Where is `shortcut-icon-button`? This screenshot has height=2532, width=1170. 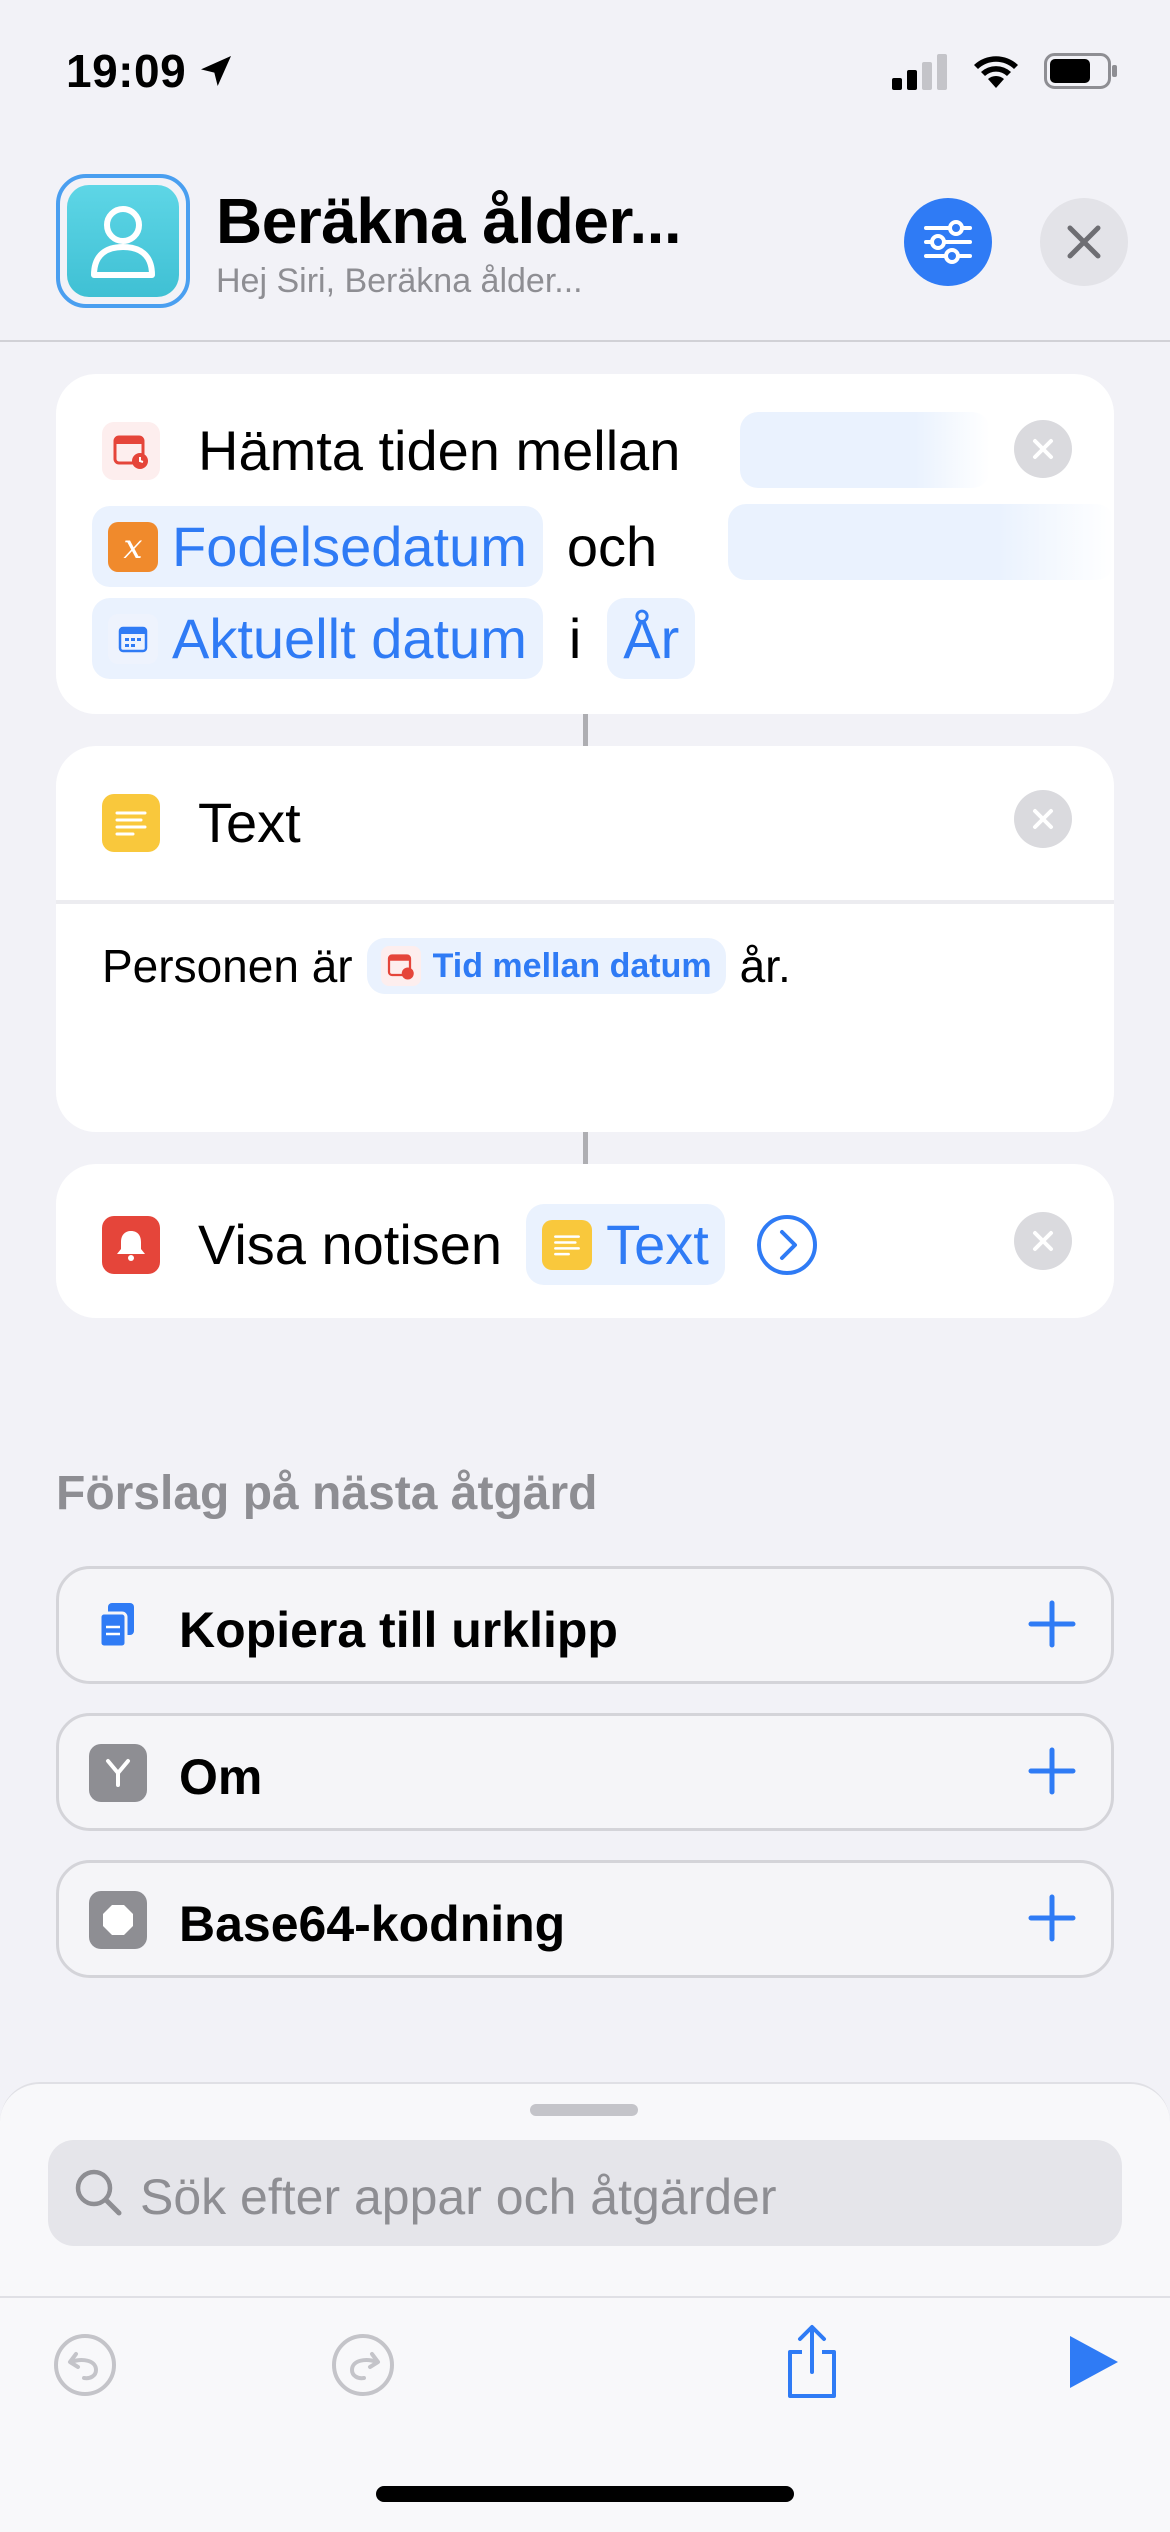
shortcut-icon-button is located at coordinates (123, 241).